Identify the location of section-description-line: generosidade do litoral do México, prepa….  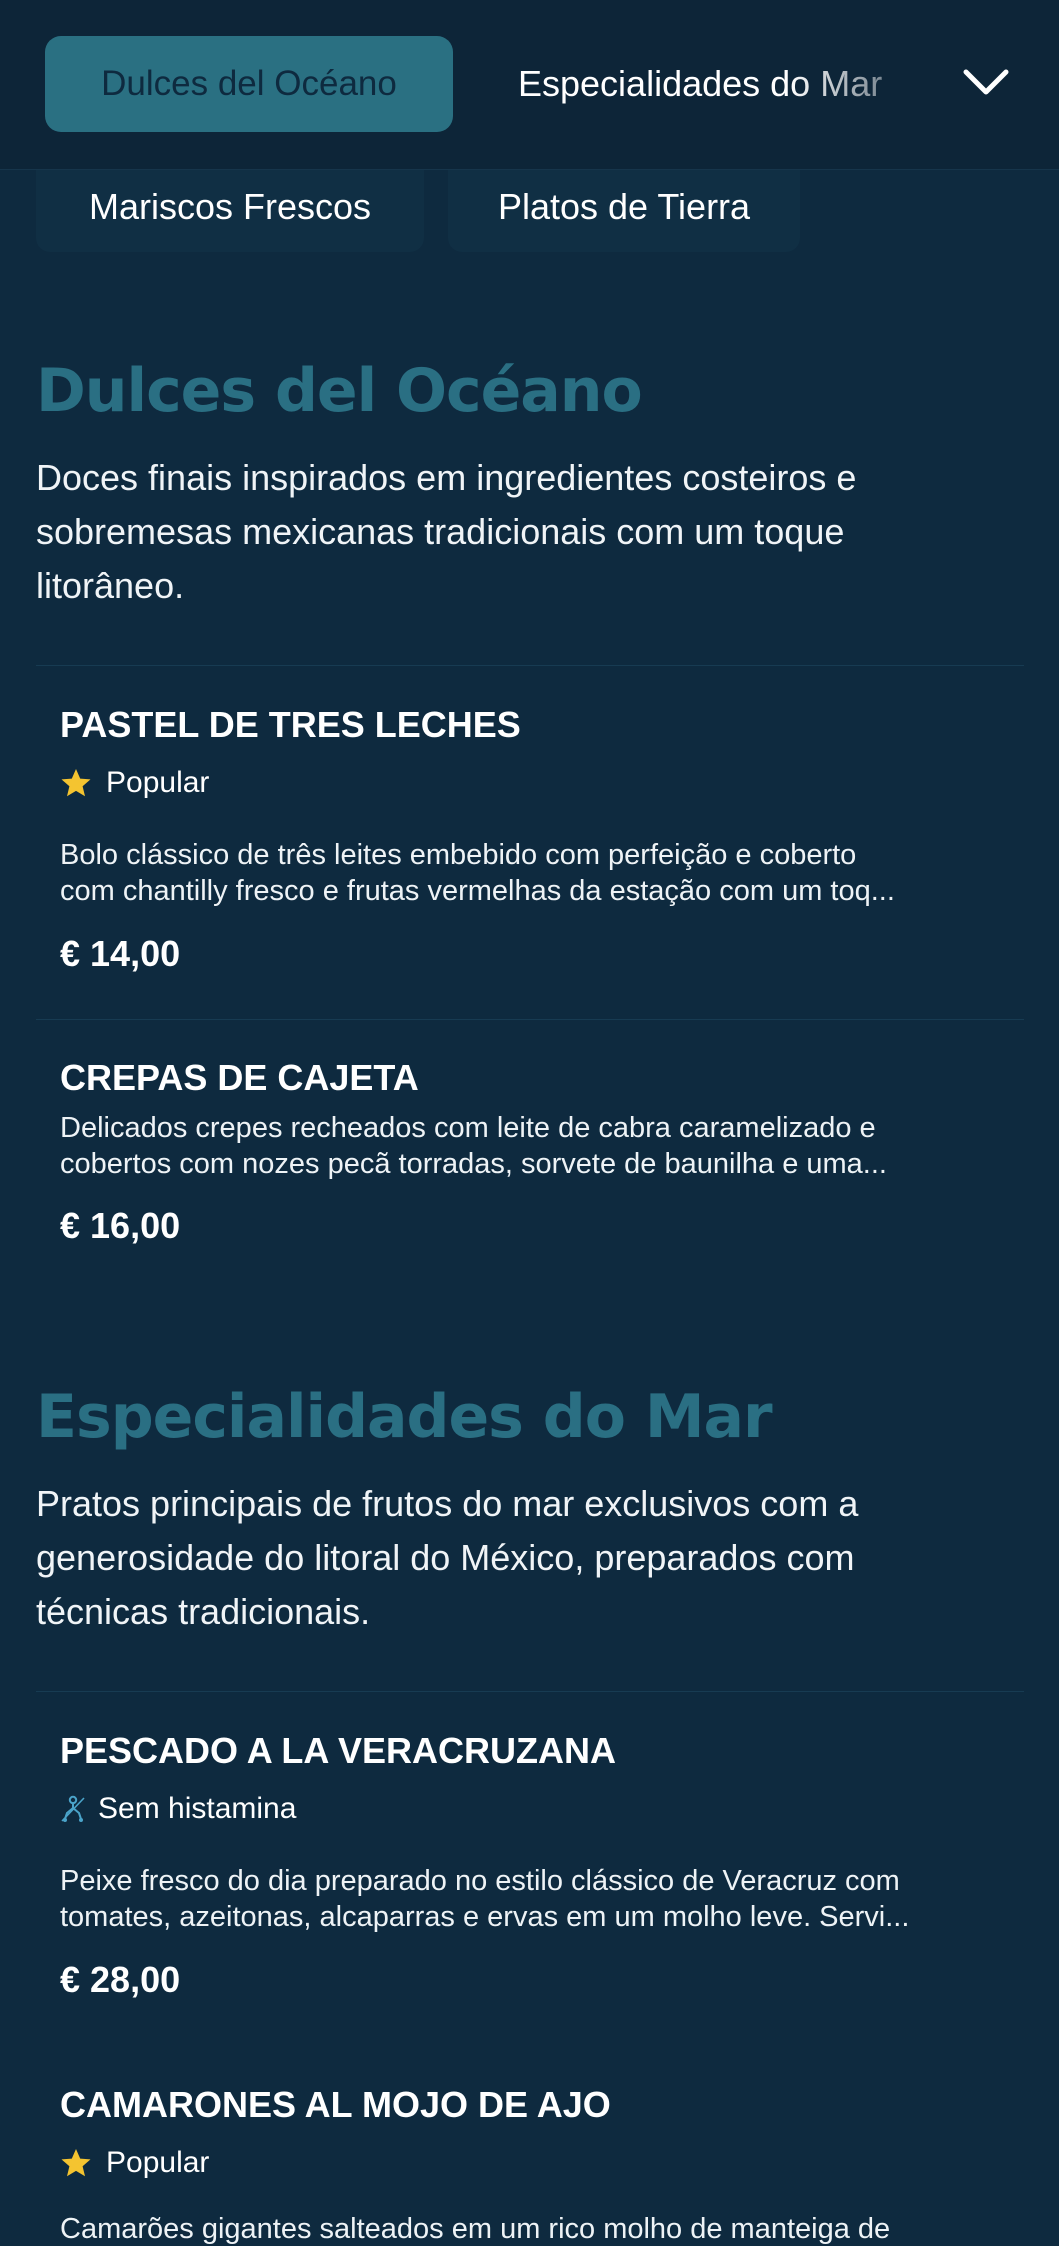
(445, 1557).